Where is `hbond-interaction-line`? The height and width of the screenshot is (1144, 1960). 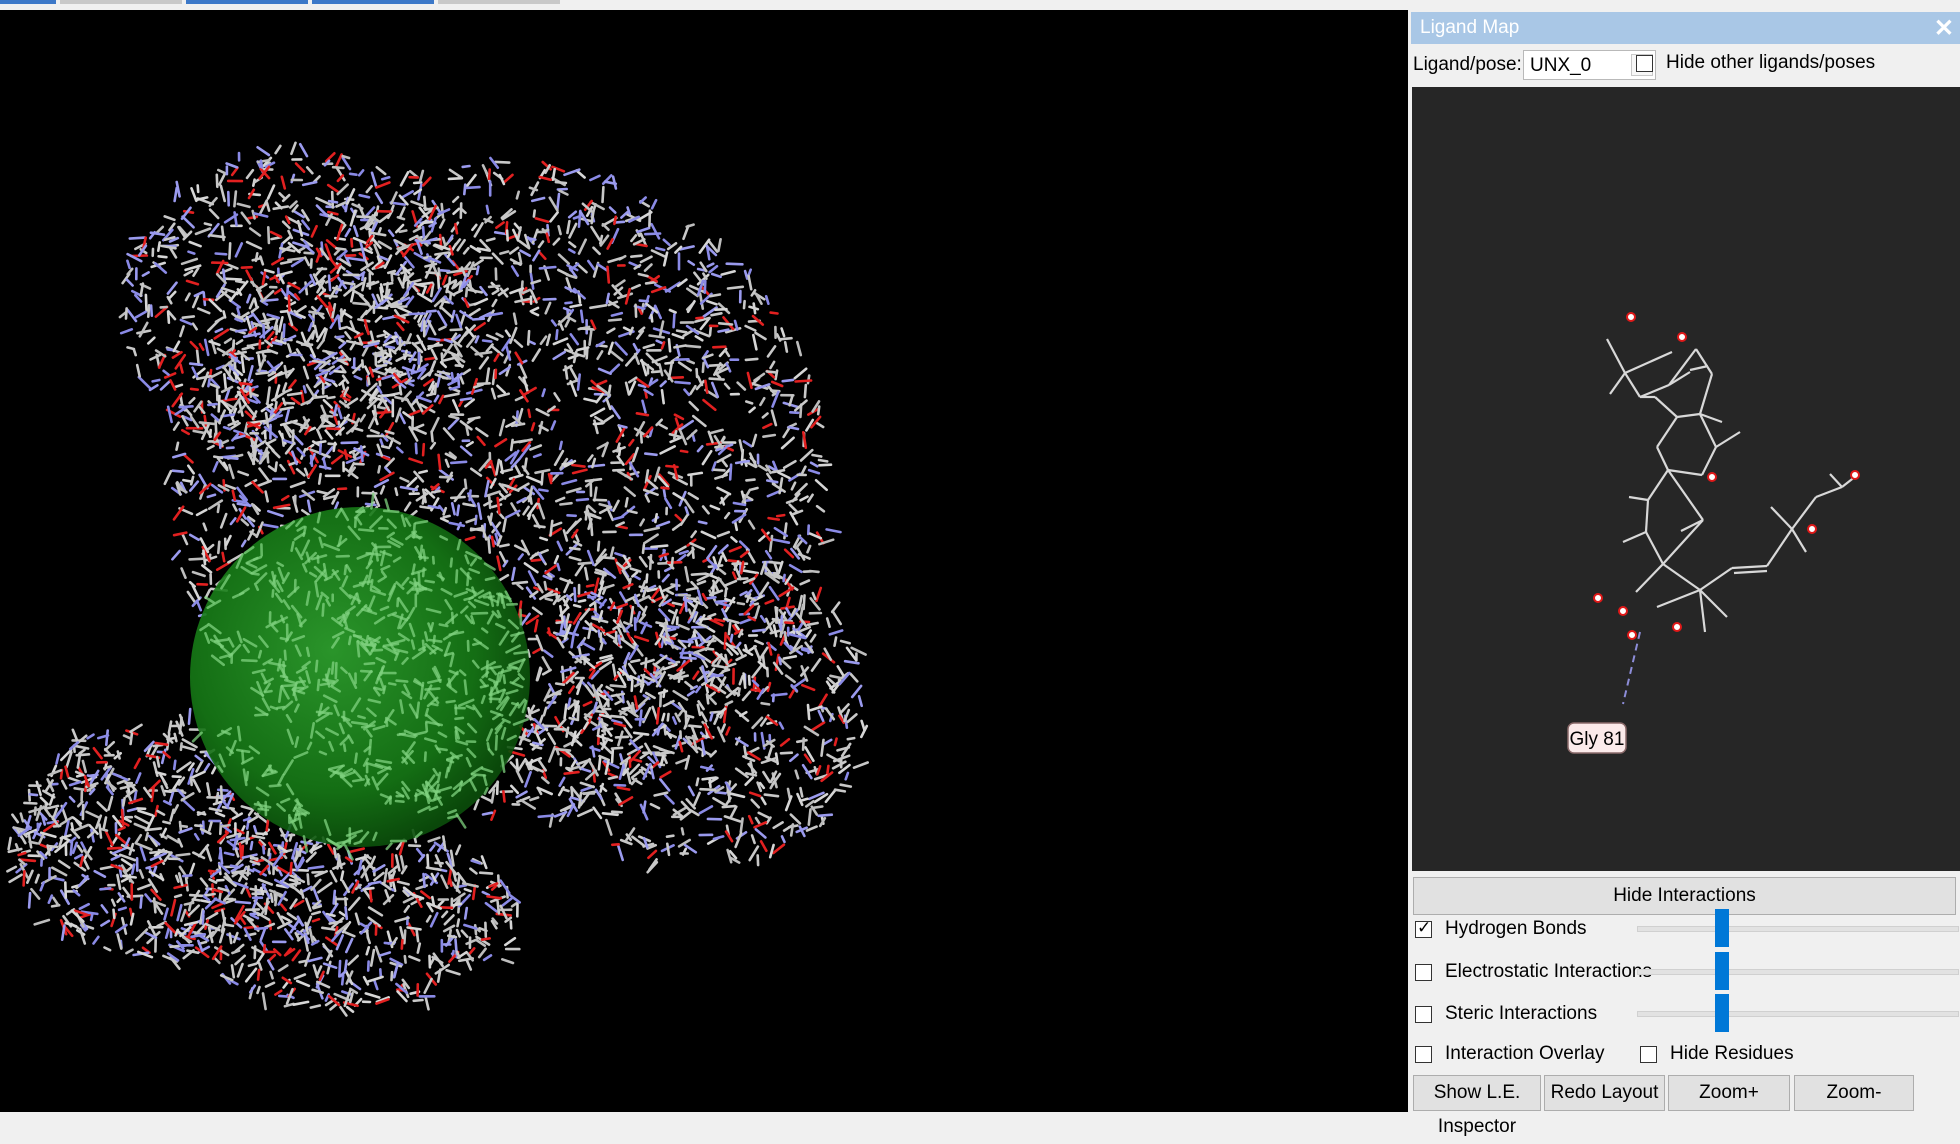 hbond-interaction-line is located at coordinates (1631, 668).